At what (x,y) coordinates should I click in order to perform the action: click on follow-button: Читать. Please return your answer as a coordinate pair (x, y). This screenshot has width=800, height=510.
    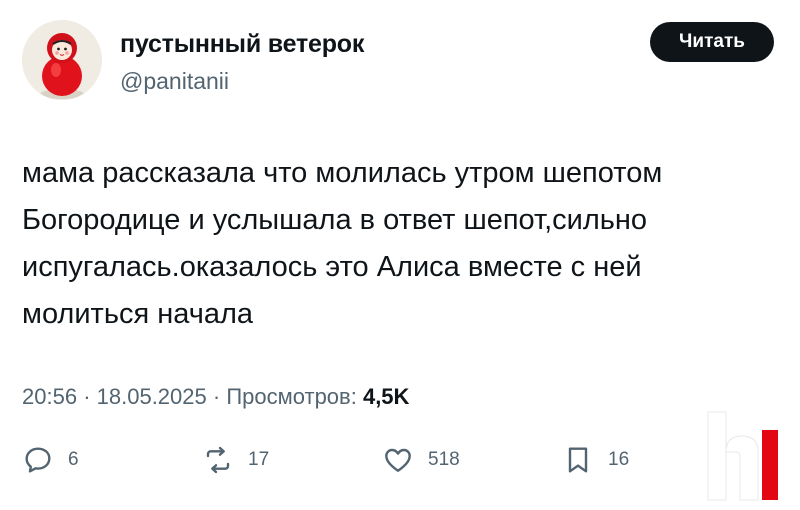
    Looking at the image, I should click on (712, 42).